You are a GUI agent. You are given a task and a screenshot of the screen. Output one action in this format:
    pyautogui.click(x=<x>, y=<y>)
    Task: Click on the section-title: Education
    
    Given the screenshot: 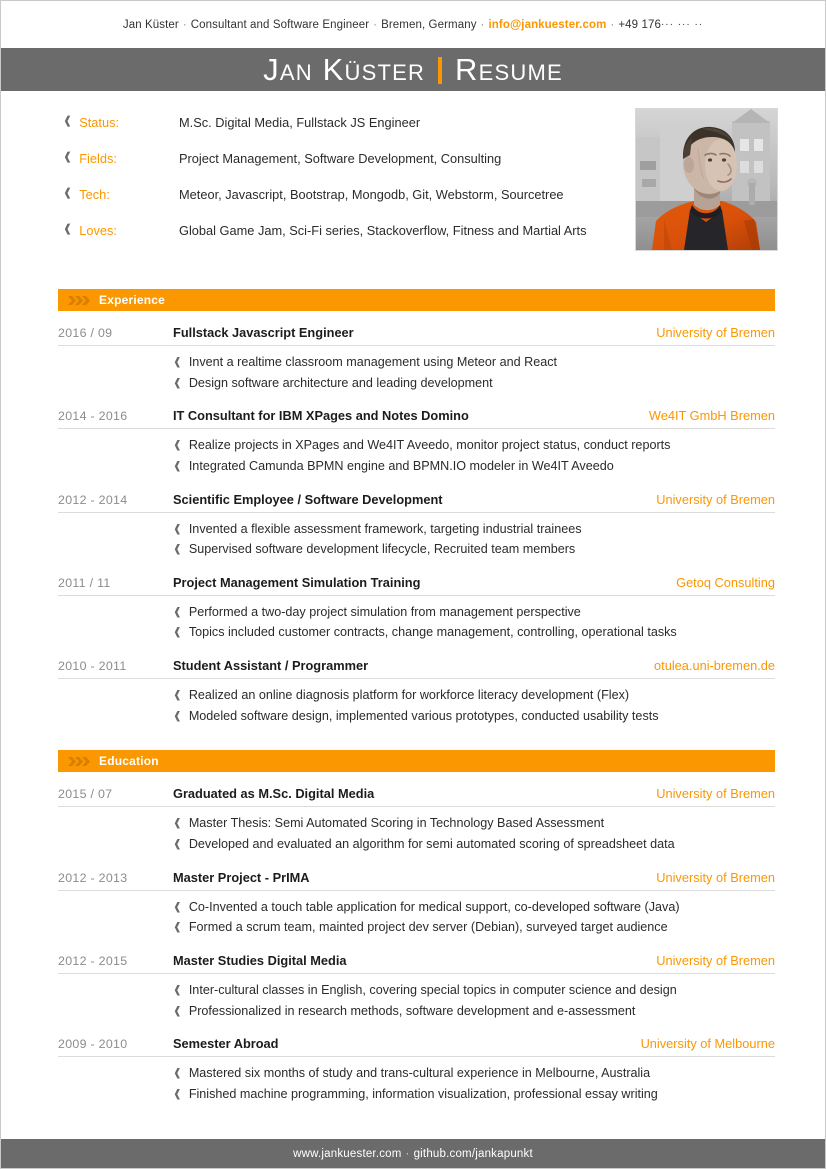 What is the action you would take?
    pyautogui.click(x=129, y=761)
    